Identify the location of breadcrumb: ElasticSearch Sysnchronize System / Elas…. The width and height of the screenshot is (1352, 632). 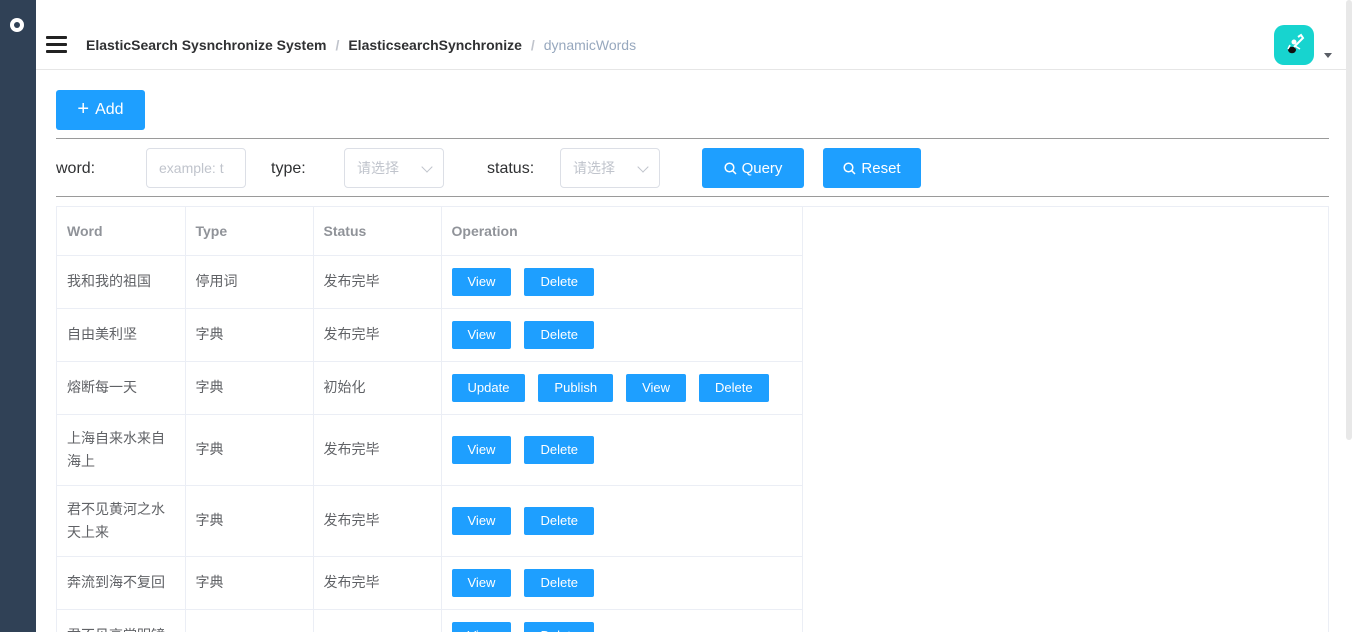
(361, 45).